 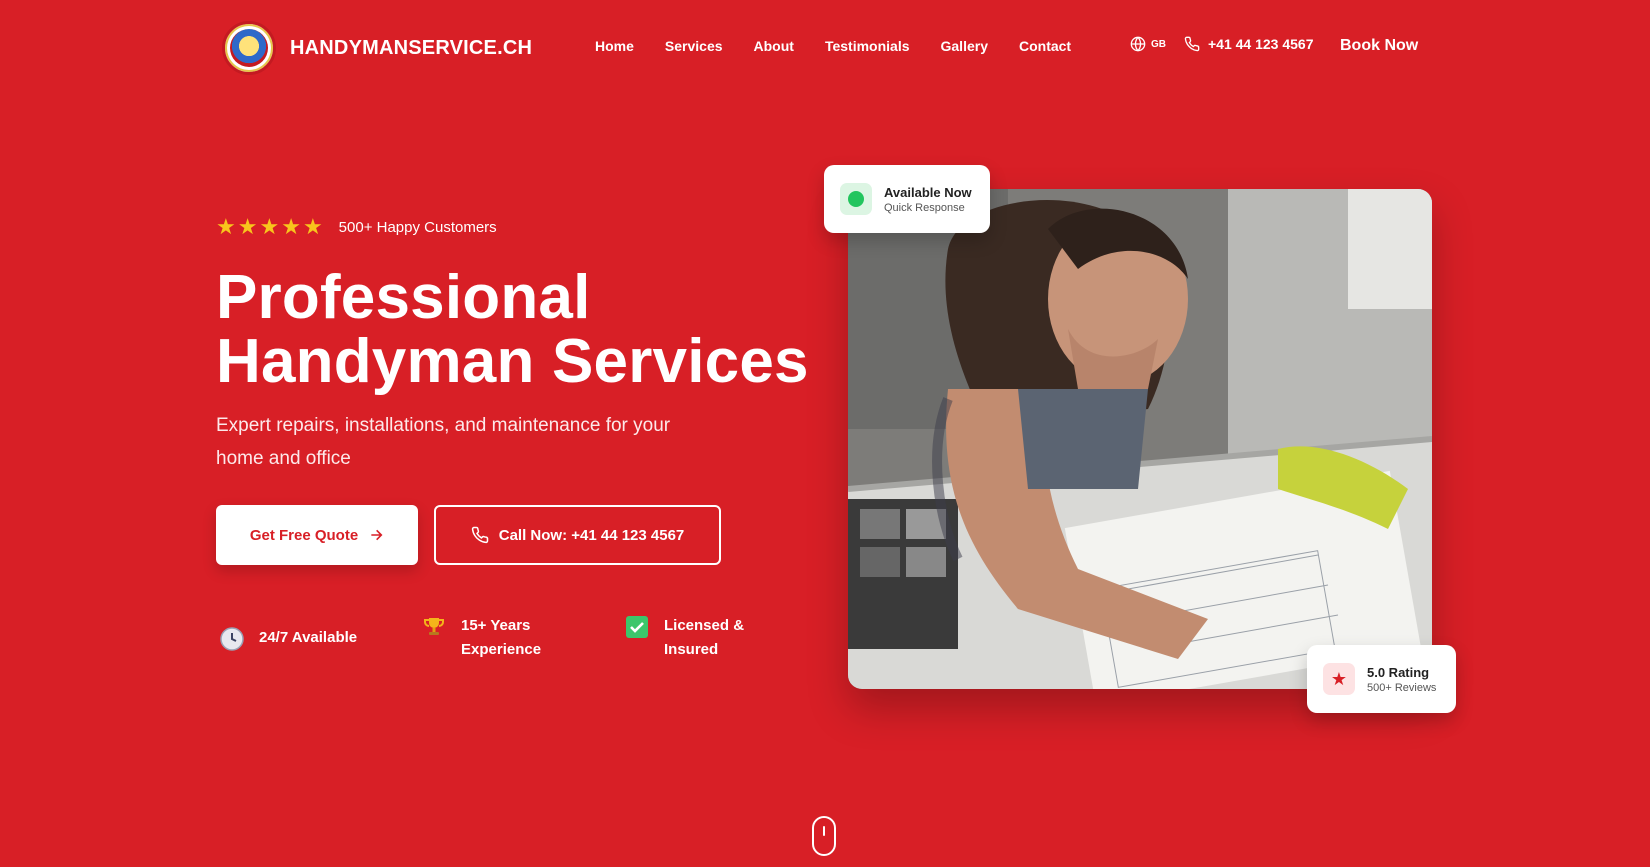 I want to click on rating-title: 5.0 Rating, so click(x=1398, y=672).